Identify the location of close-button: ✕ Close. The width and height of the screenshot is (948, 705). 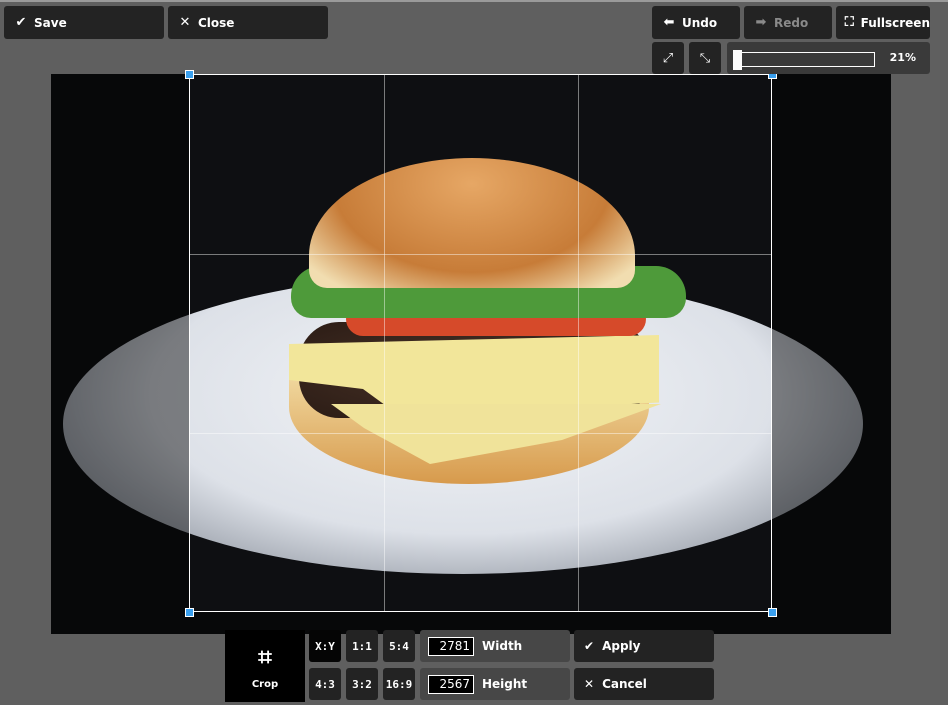
(248, 22).